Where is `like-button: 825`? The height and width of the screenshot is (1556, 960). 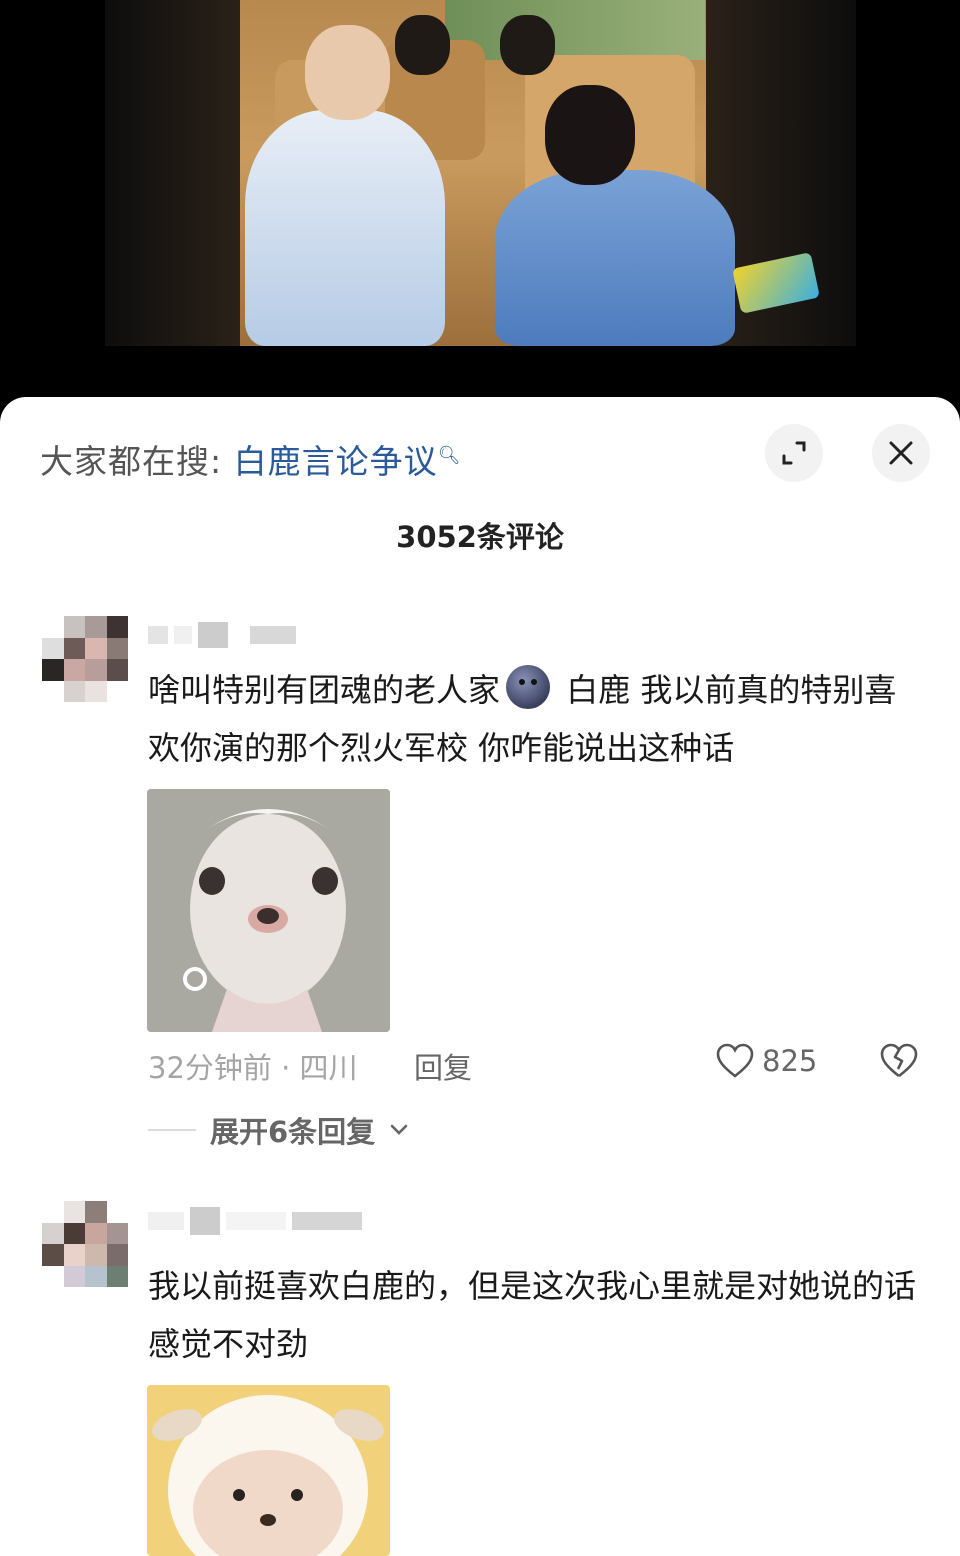
like-button: 825 is located at coordinates (766, 1061).